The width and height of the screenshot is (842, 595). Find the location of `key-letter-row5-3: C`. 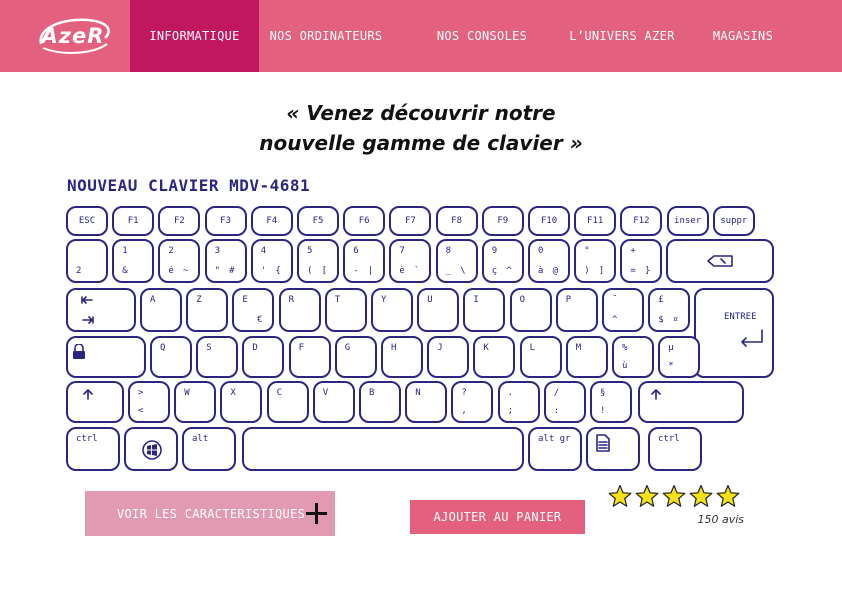

key-letter-row5-3: C is located at coordinates (287, 402).